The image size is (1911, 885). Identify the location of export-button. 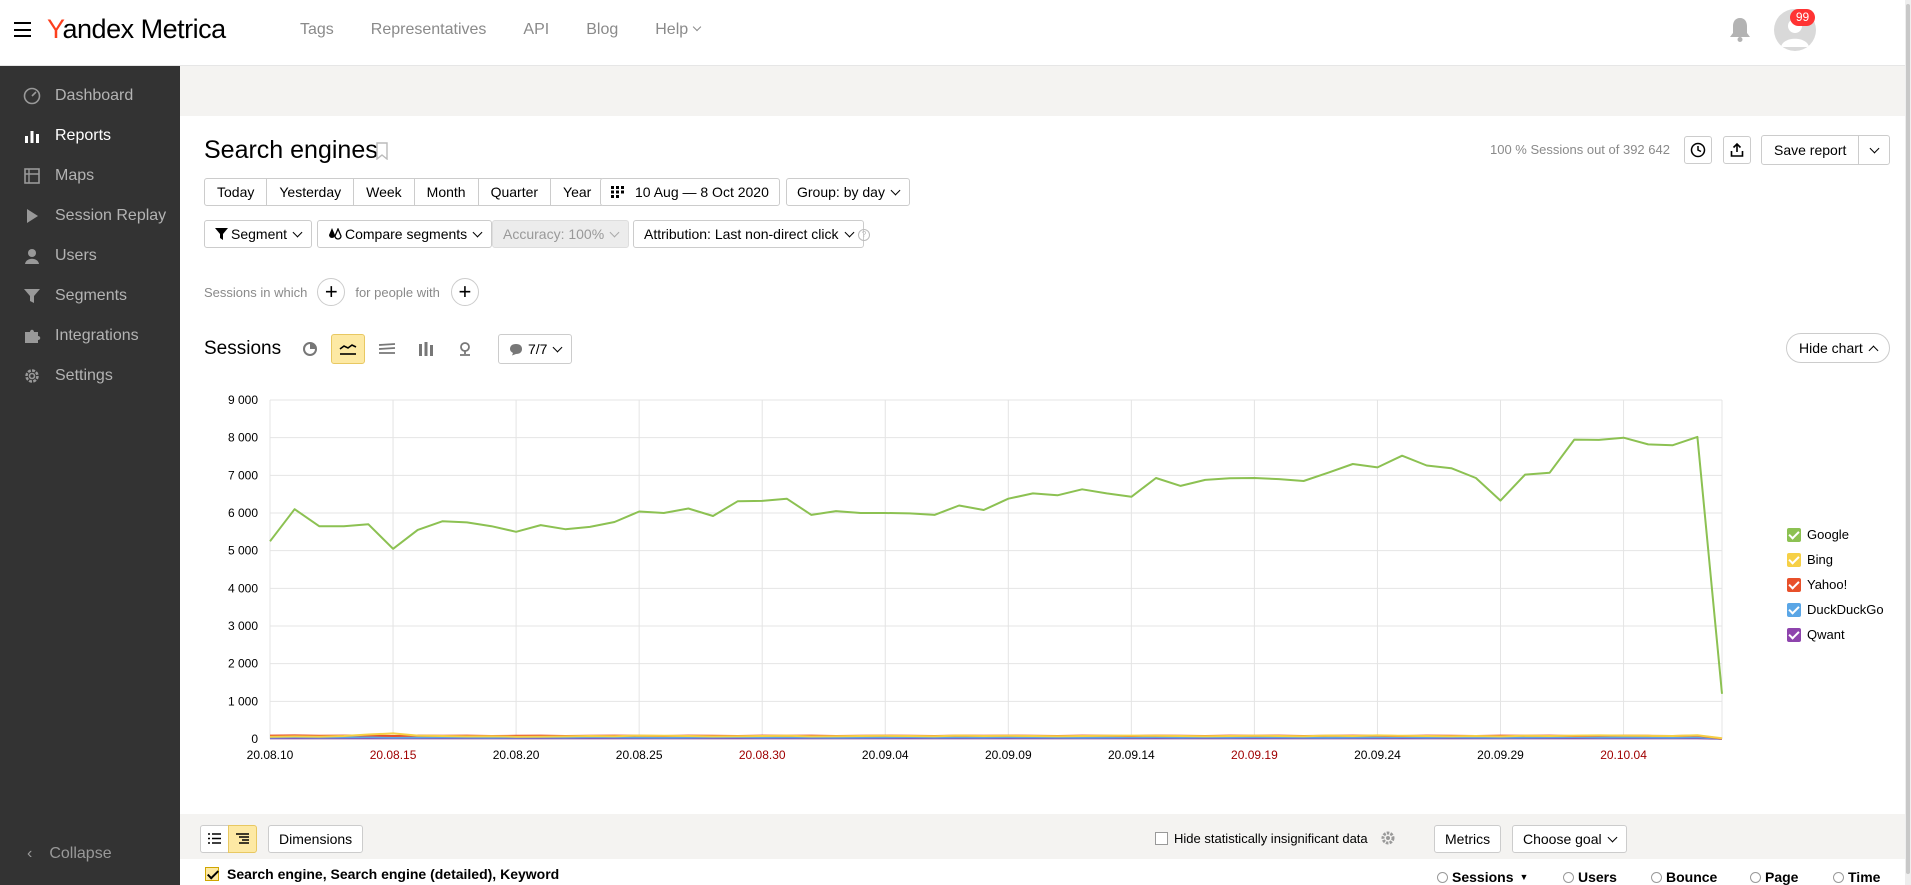
(1737, 150).